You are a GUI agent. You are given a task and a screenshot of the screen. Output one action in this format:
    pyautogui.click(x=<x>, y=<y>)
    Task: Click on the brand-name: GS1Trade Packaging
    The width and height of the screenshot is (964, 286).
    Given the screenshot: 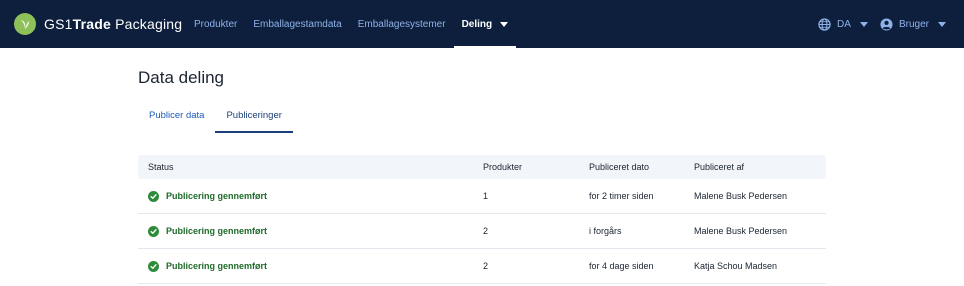 What is the action you would take?
    pyautogui.click(x=113, y=24)
    